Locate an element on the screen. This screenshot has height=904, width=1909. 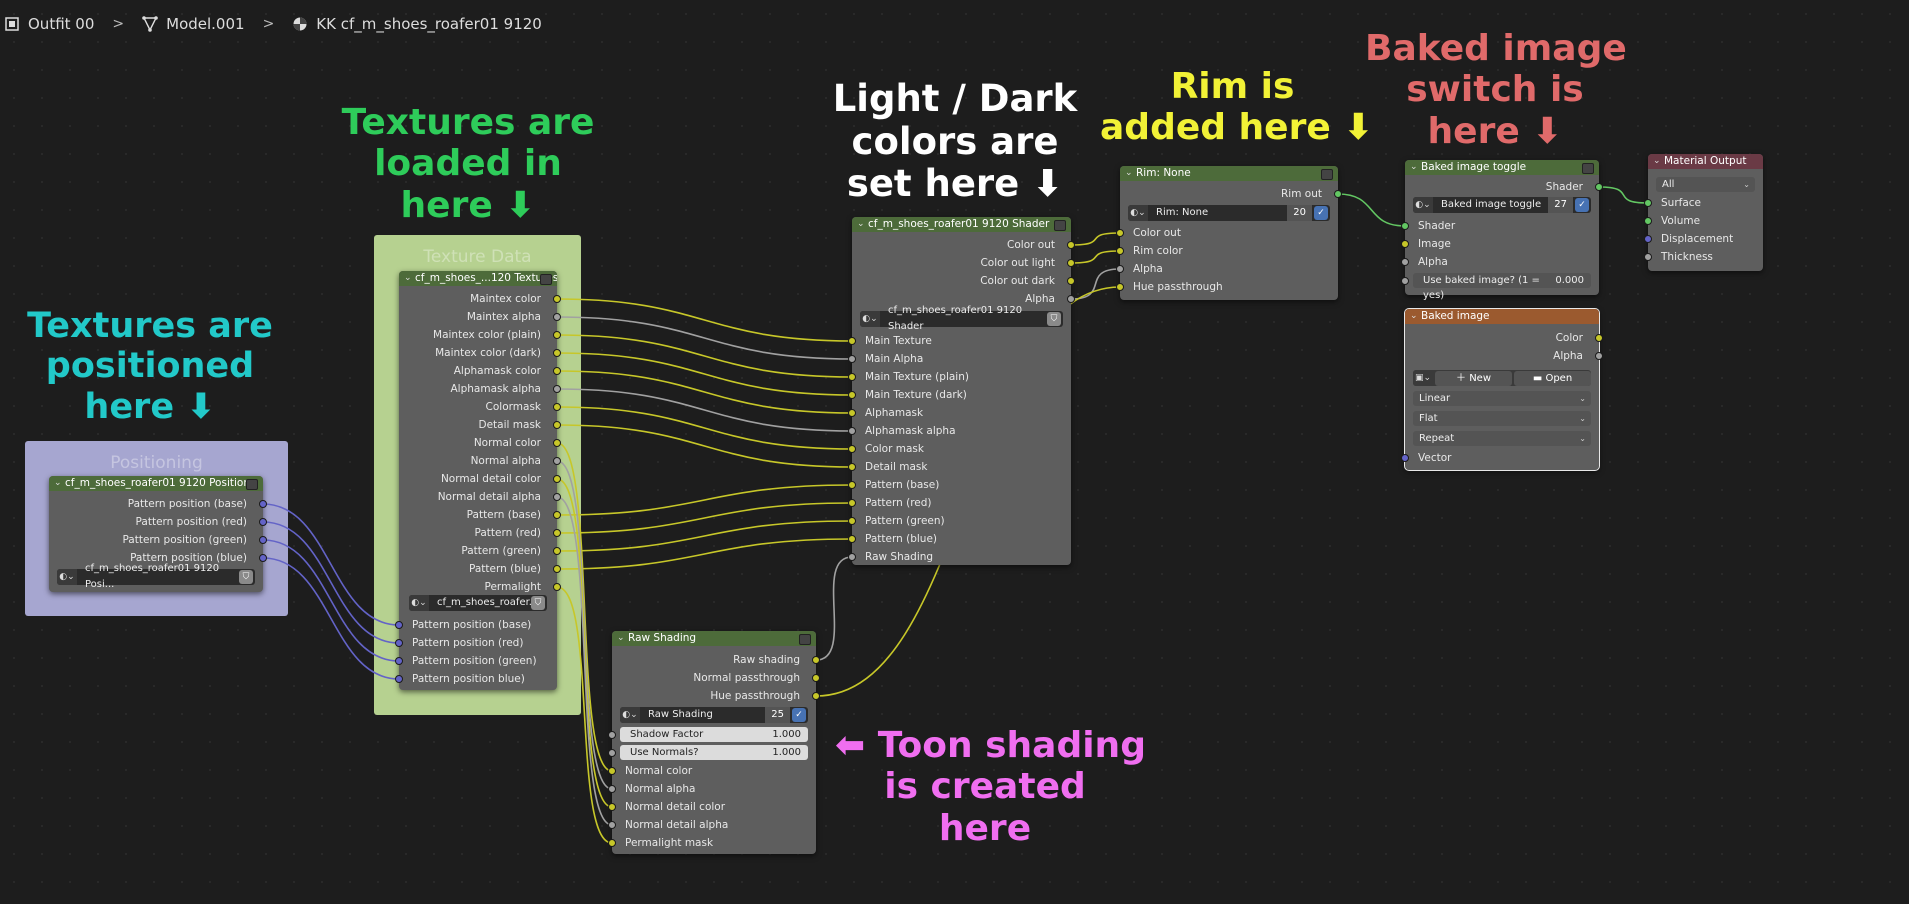
shadow-factor-field: Shadow Factor 1.000 is located at coordinates (714, 734).